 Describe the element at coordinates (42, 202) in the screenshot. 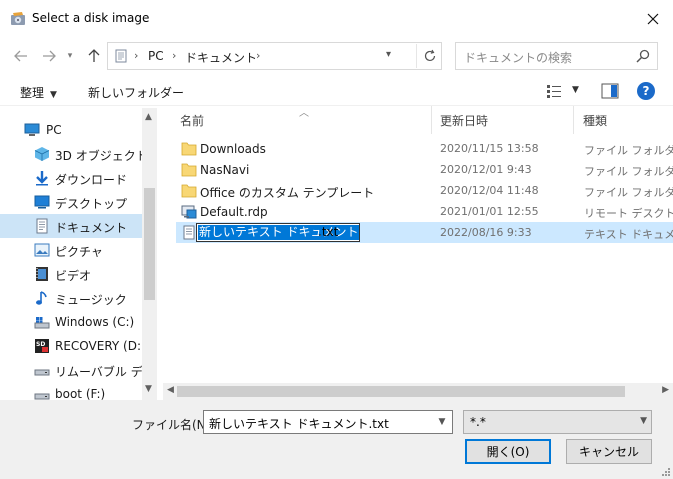

I see `desktop-icon` at that location.